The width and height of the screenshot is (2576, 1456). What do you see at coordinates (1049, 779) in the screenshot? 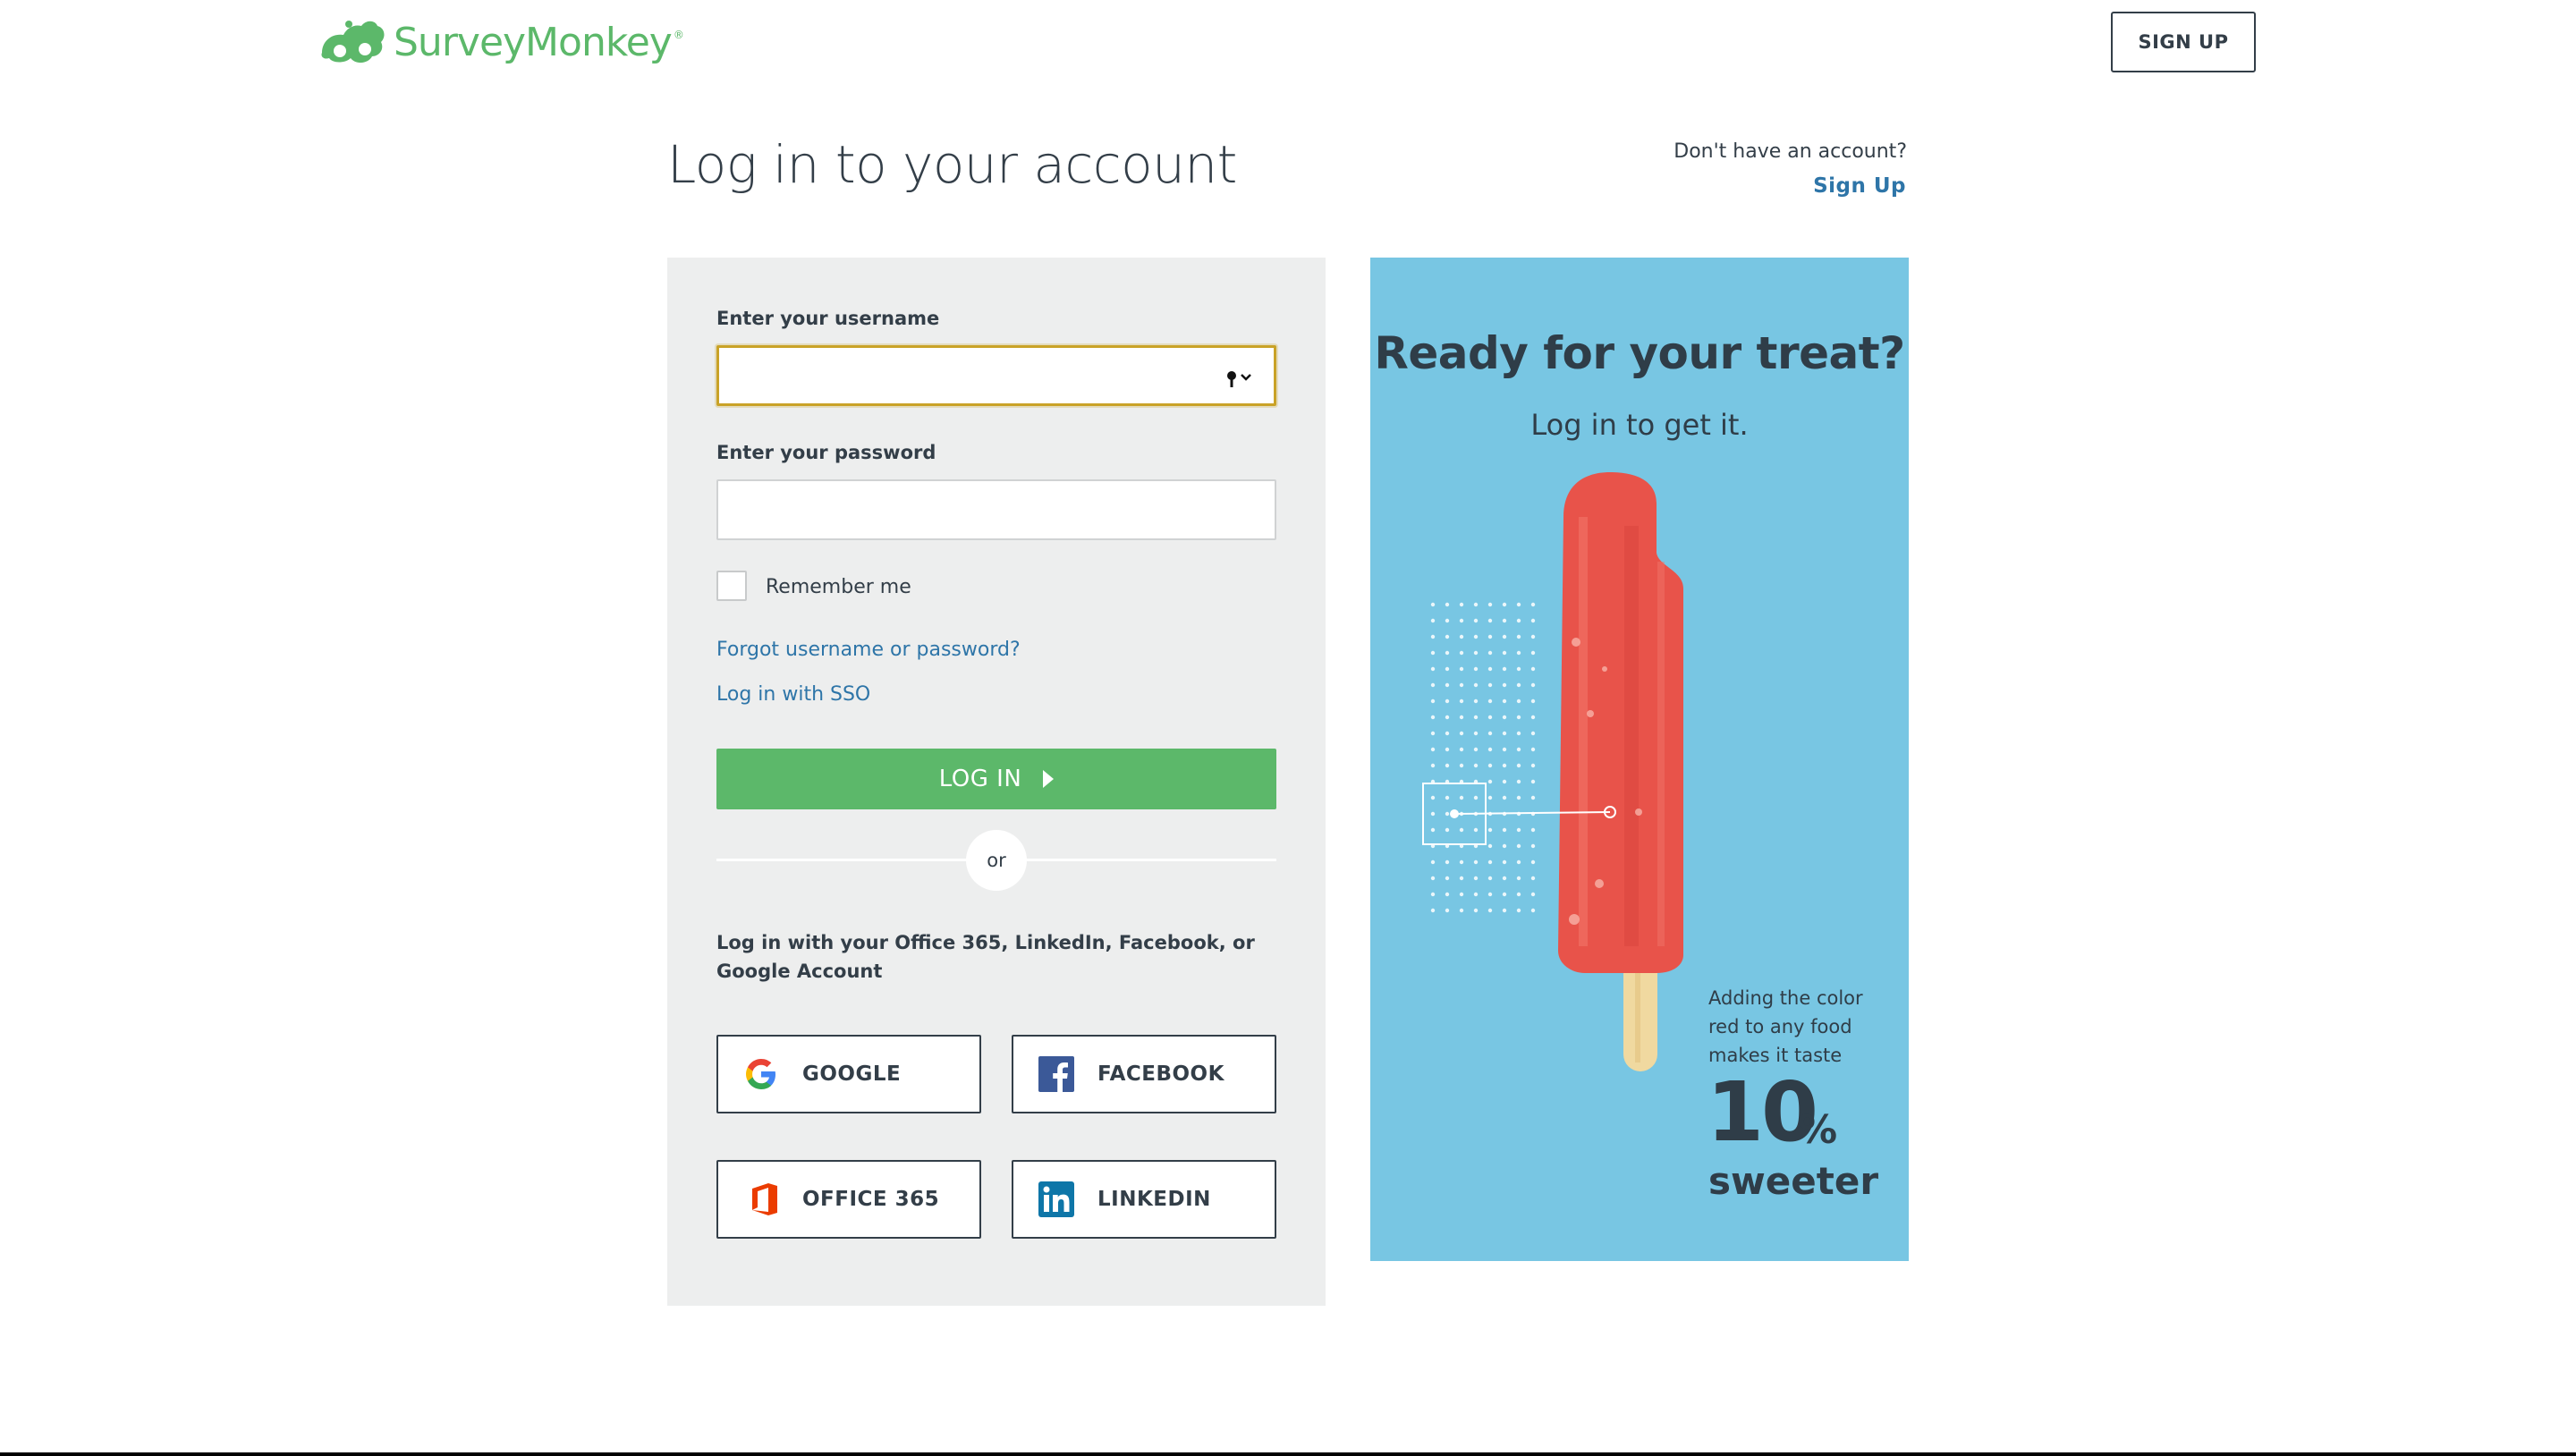
I see `arrow-right-icon` at bounding box center [1049, 779].